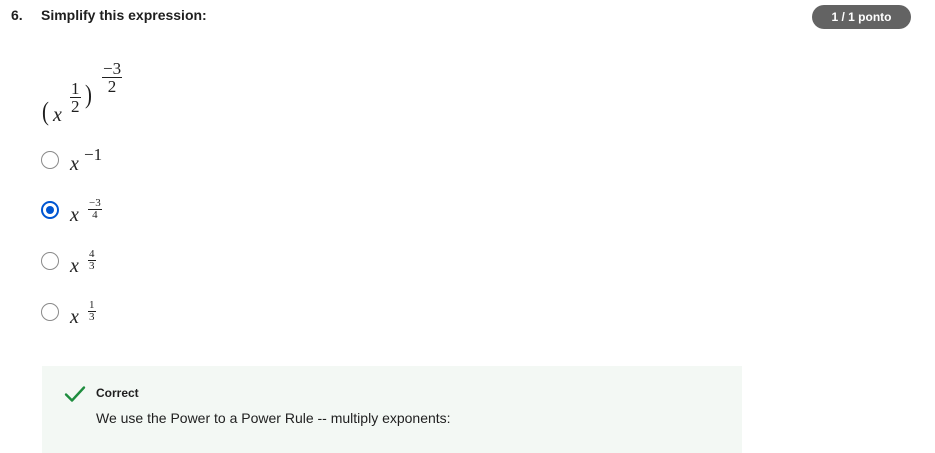 This screenshot has height=453, width=935. What do you see at coordinates (112, 86) in the screenshot?
I see `outer-exponent-denominator: 2` at bounding box center [112, 86].